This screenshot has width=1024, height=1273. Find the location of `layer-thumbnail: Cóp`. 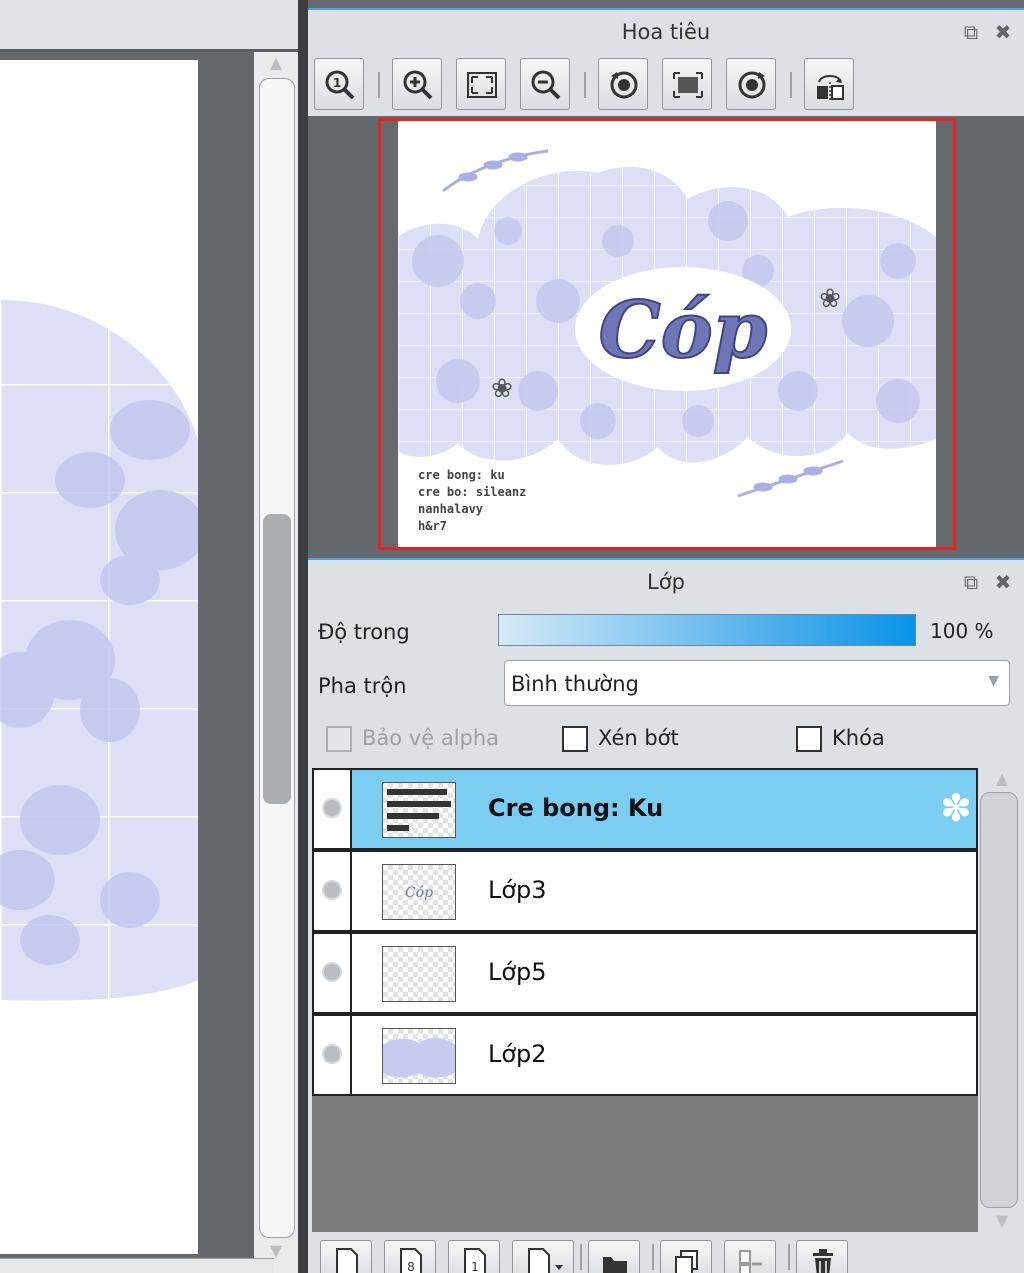

layer-thumbnail: Cóp is located at coordinates (419, 892).